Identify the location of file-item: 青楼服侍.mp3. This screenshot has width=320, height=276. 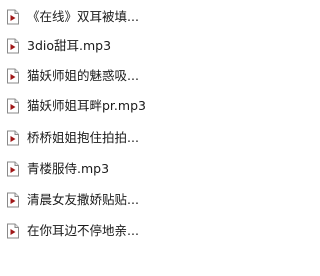
(132, 169).